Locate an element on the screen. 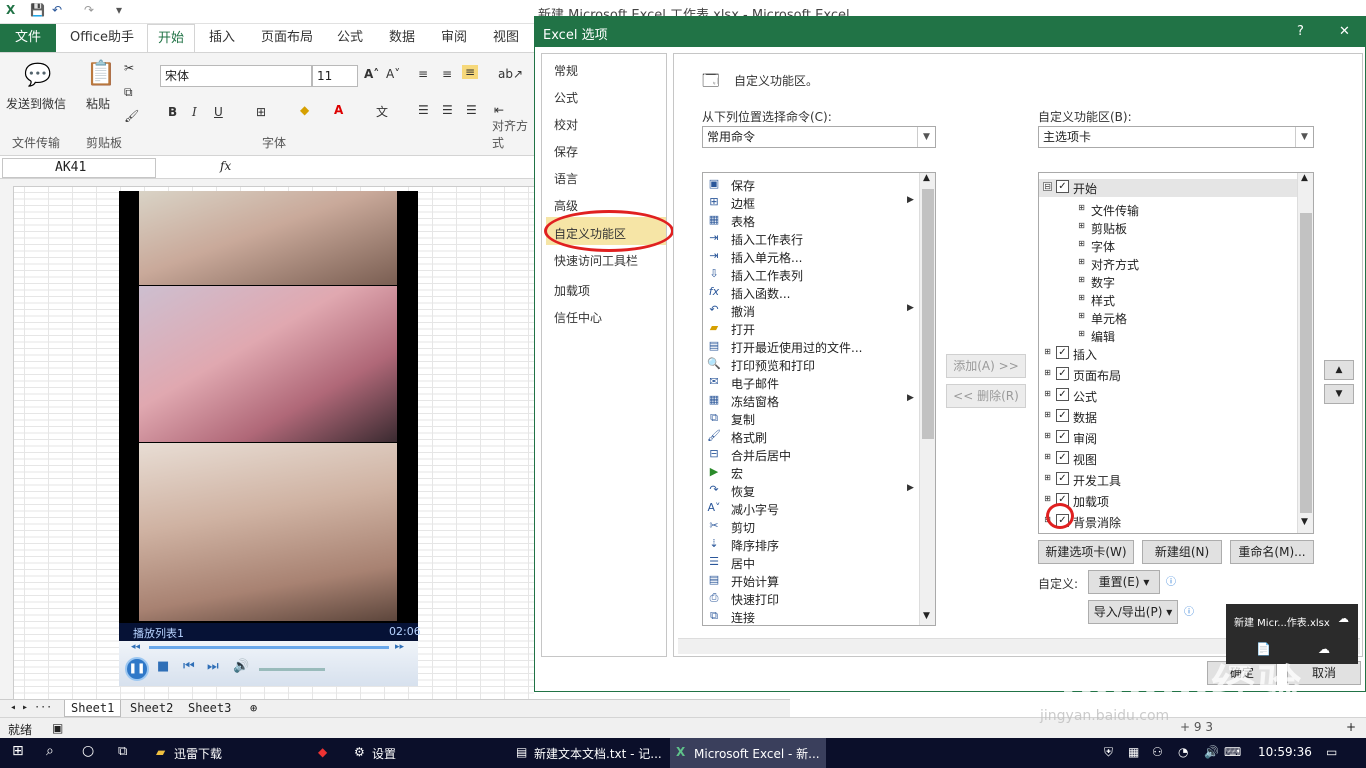 The image size is (1366, 768). nav-item-general: 常规 is located at coordinates (566, 70).